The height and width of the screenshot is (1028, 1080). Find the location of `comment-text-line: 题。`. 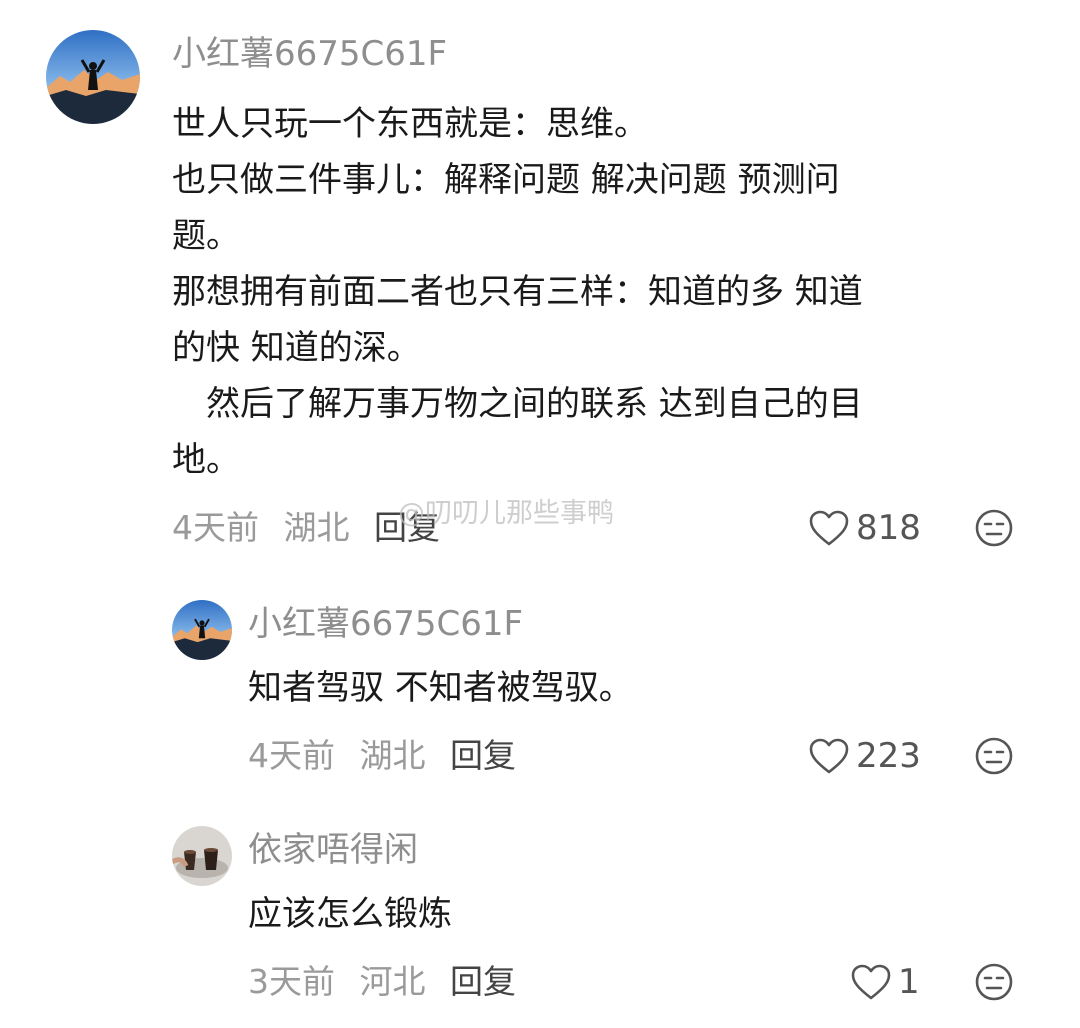

comment-text-line: 题。 is located at coordinates (206, 236).